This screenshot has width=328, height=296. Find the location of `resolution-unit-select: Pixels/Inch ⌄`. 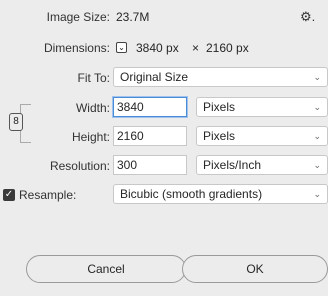

resolution-unit-select: Pixels/Inch ⌄ is located at coordinates (262, 165).